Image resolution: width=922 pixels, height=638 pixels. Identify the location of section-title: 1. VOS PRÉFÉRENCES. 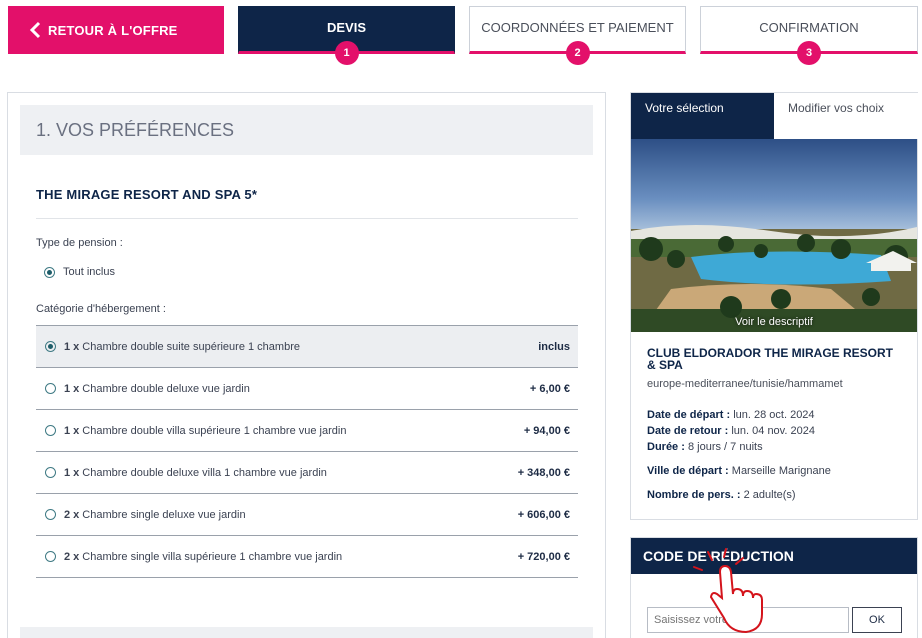
(306, 130).